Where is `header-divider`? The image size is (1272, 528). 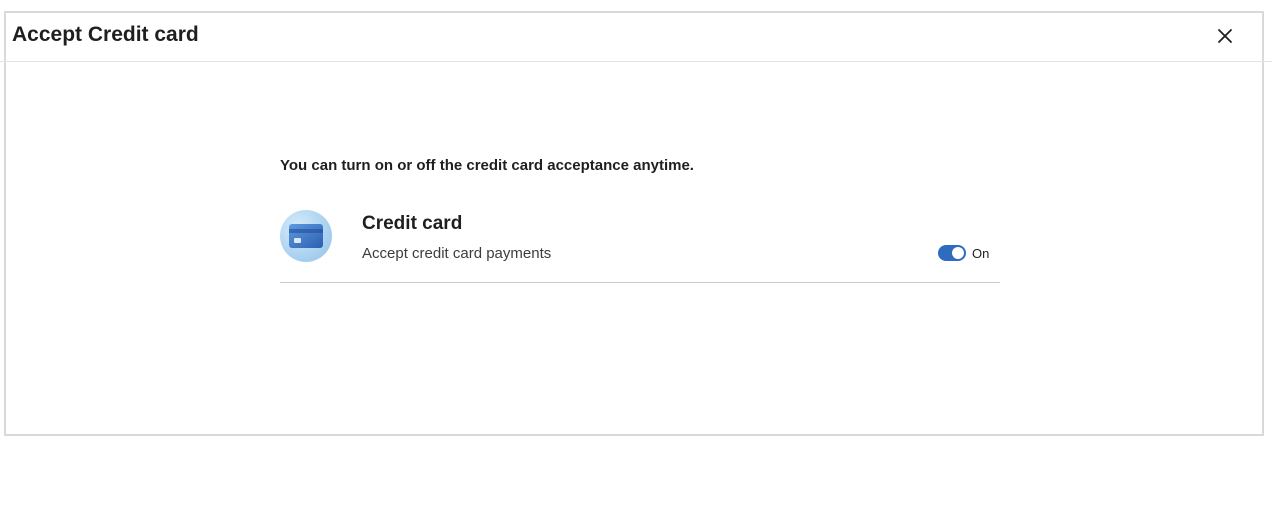
header-divider is located at coordinates (636, 61).